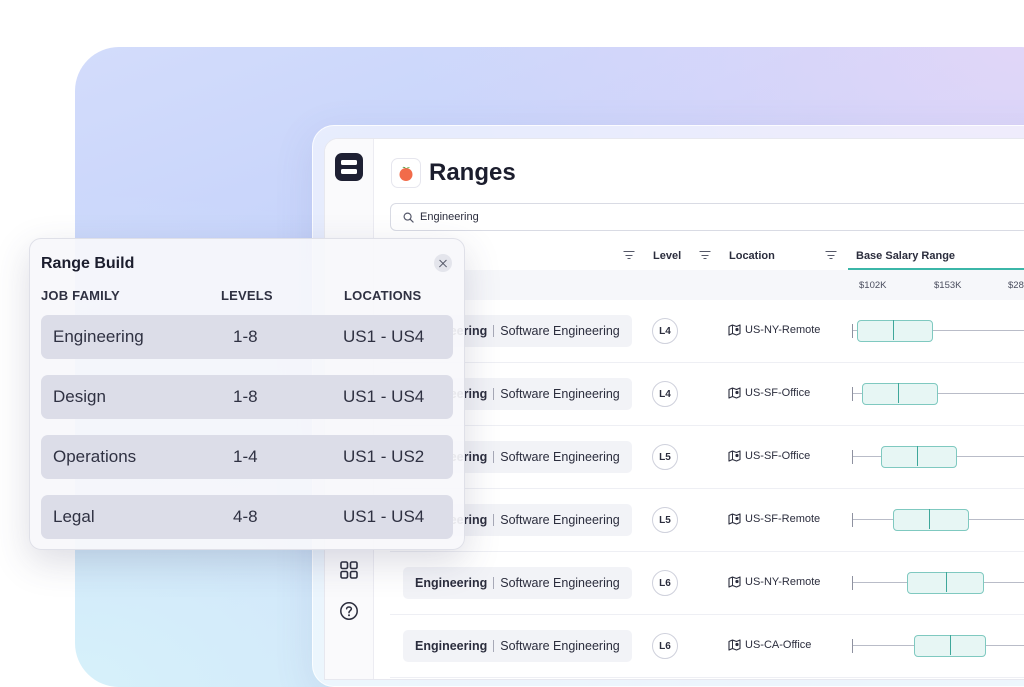 The width and height of the screenshot is (1024, 687). Describe the element at coordinates (1016, 285) in the screenshot. I see `axis-tick: $28` at that location.